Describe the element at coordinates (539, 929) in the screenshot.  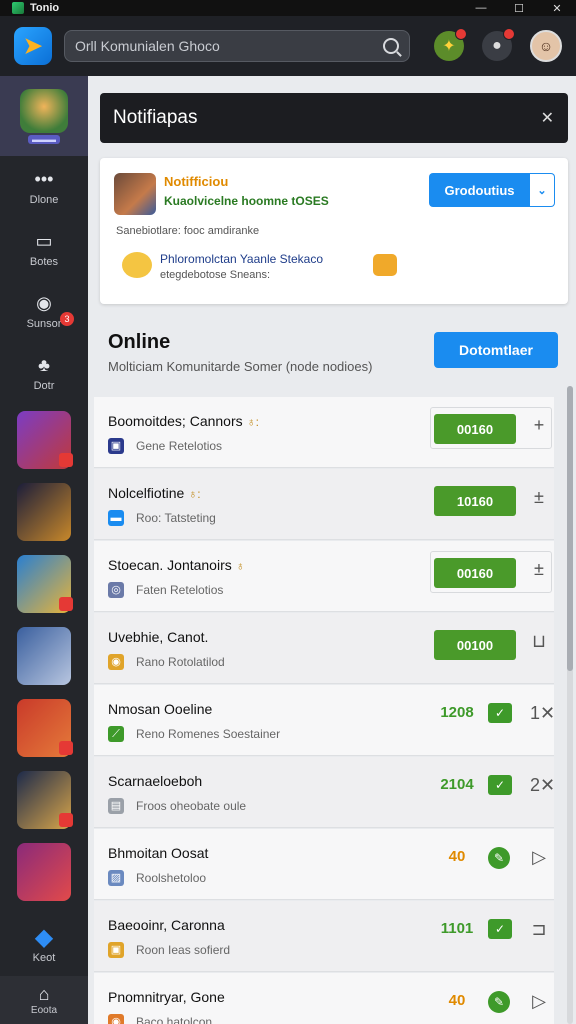
I see `row-action-icon: ⊐` at that location.